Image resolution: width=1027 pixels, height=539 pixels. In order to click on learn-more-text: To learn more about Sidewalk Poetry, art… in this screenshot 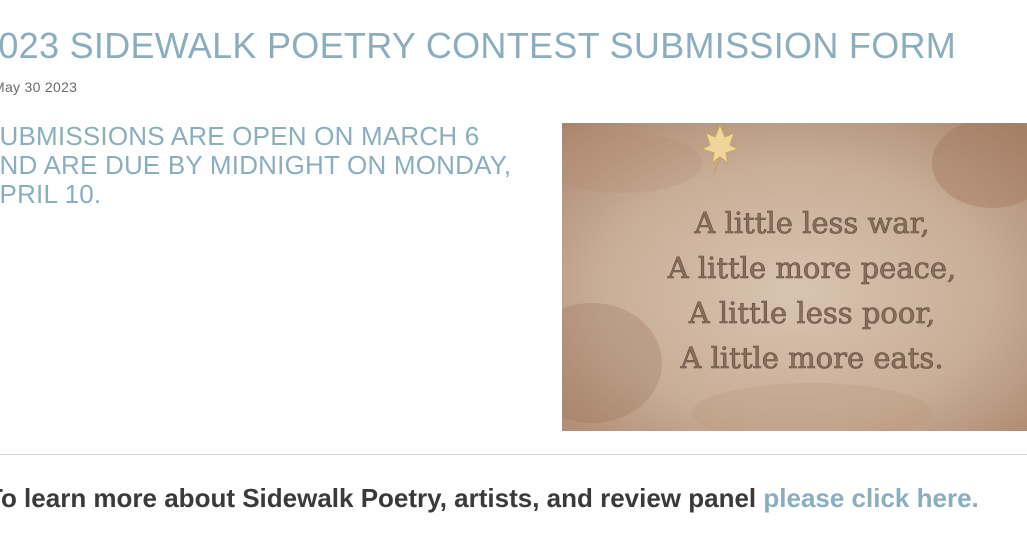, I will do `click(382, 498)`.